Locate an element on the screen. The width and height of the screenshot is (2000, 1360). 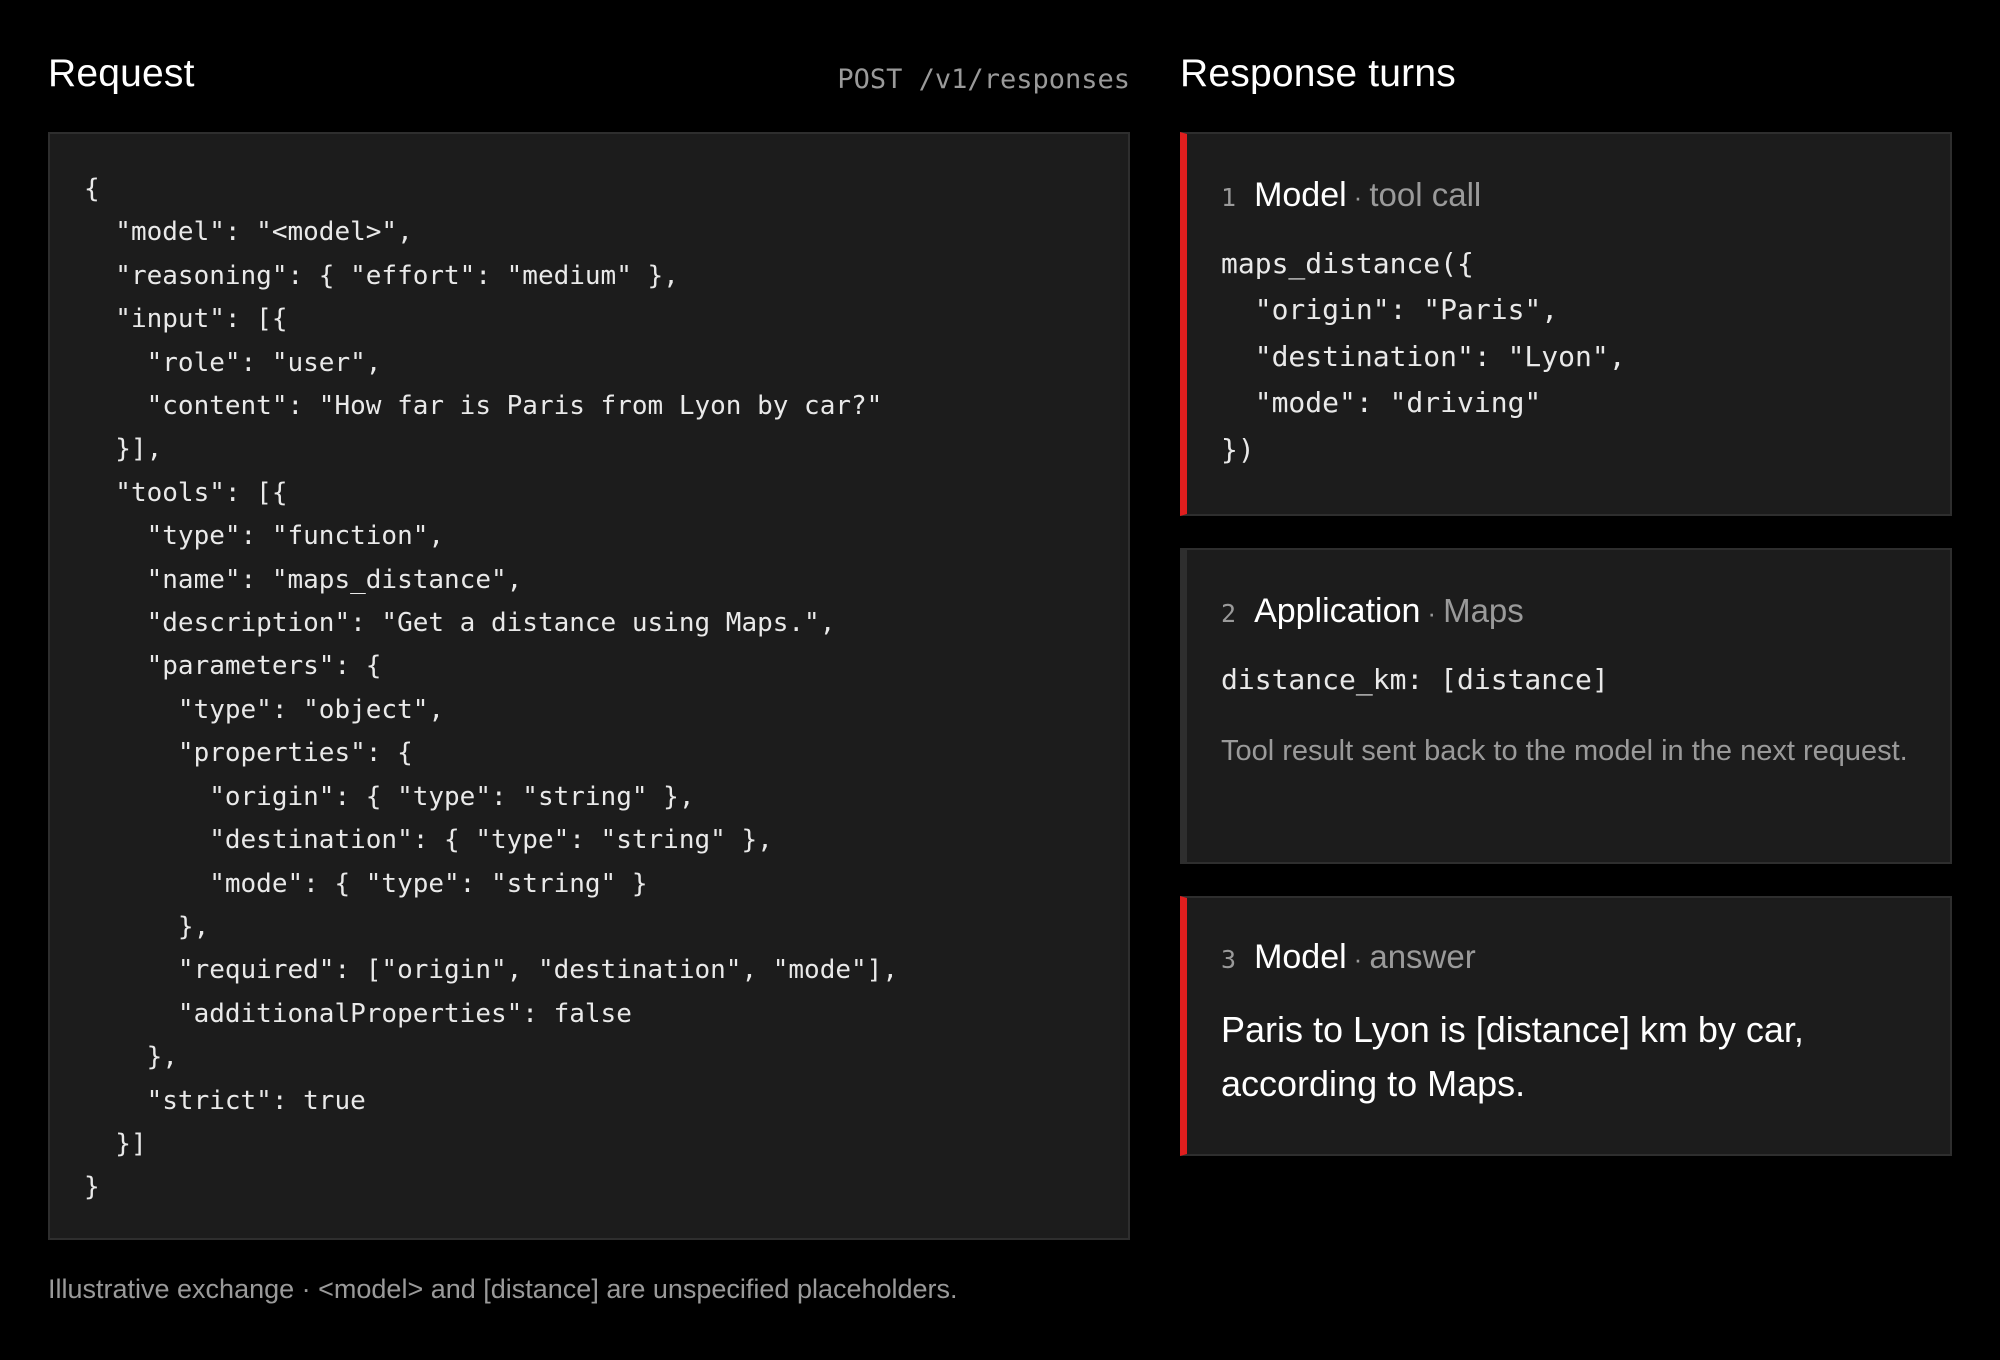
request-heading: Request is located at coordinates (121, 73).